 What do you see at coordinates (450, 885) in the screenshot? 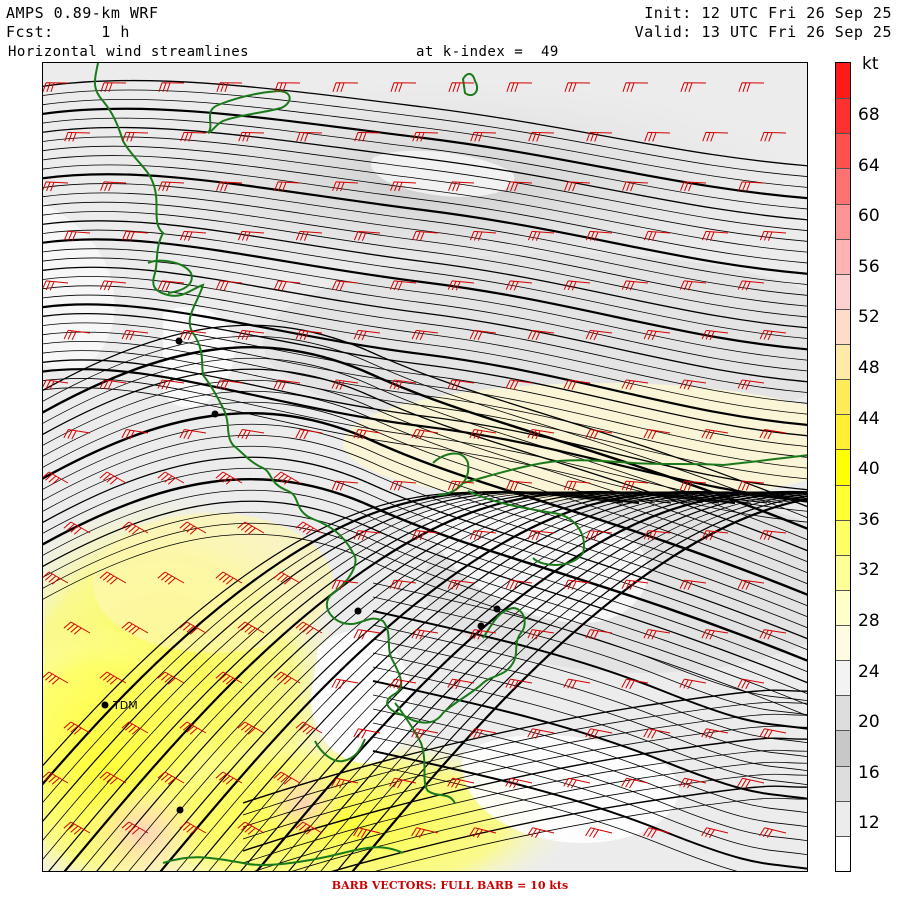
I see `barb-legend: BARB VECTORS: FULL BARB = 10 kts` at bounding box center [450, 885].